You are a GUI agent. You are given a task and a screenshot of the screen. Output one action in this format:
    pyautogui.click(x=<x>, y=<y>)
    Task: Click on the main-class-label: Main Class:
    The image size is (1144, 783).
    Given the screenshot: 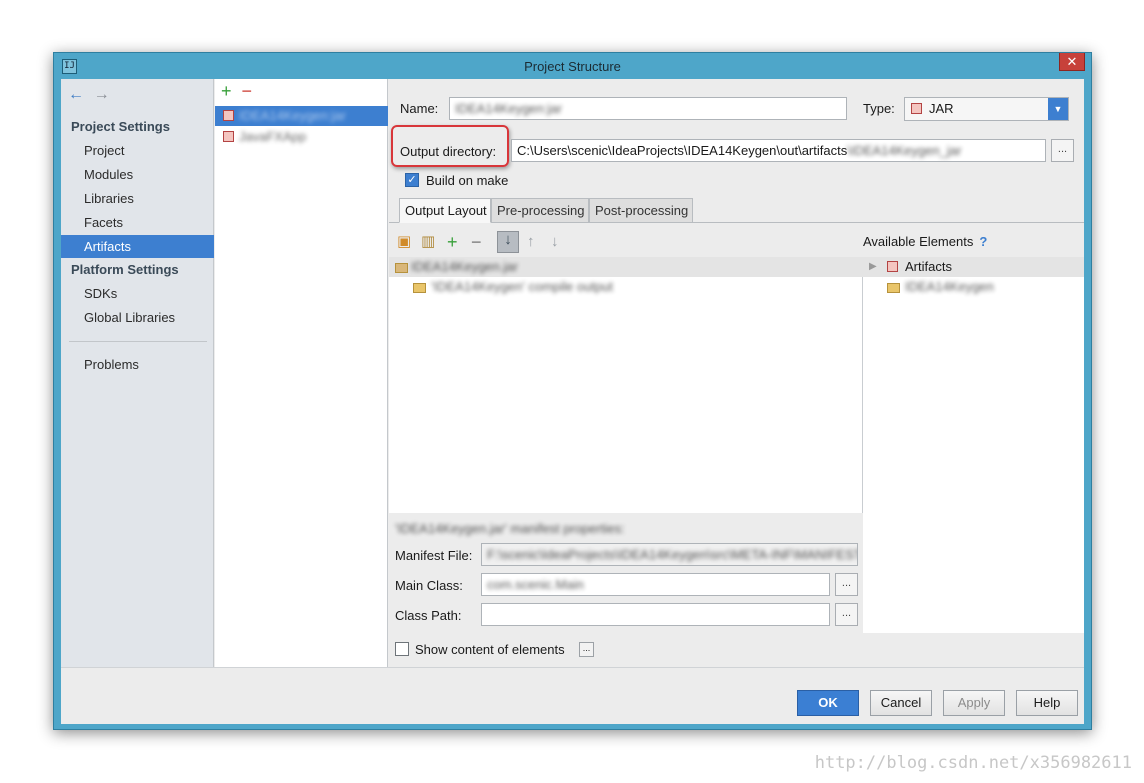 What is the action you would take?
    pyautogui.click(x=429, y=585)
    